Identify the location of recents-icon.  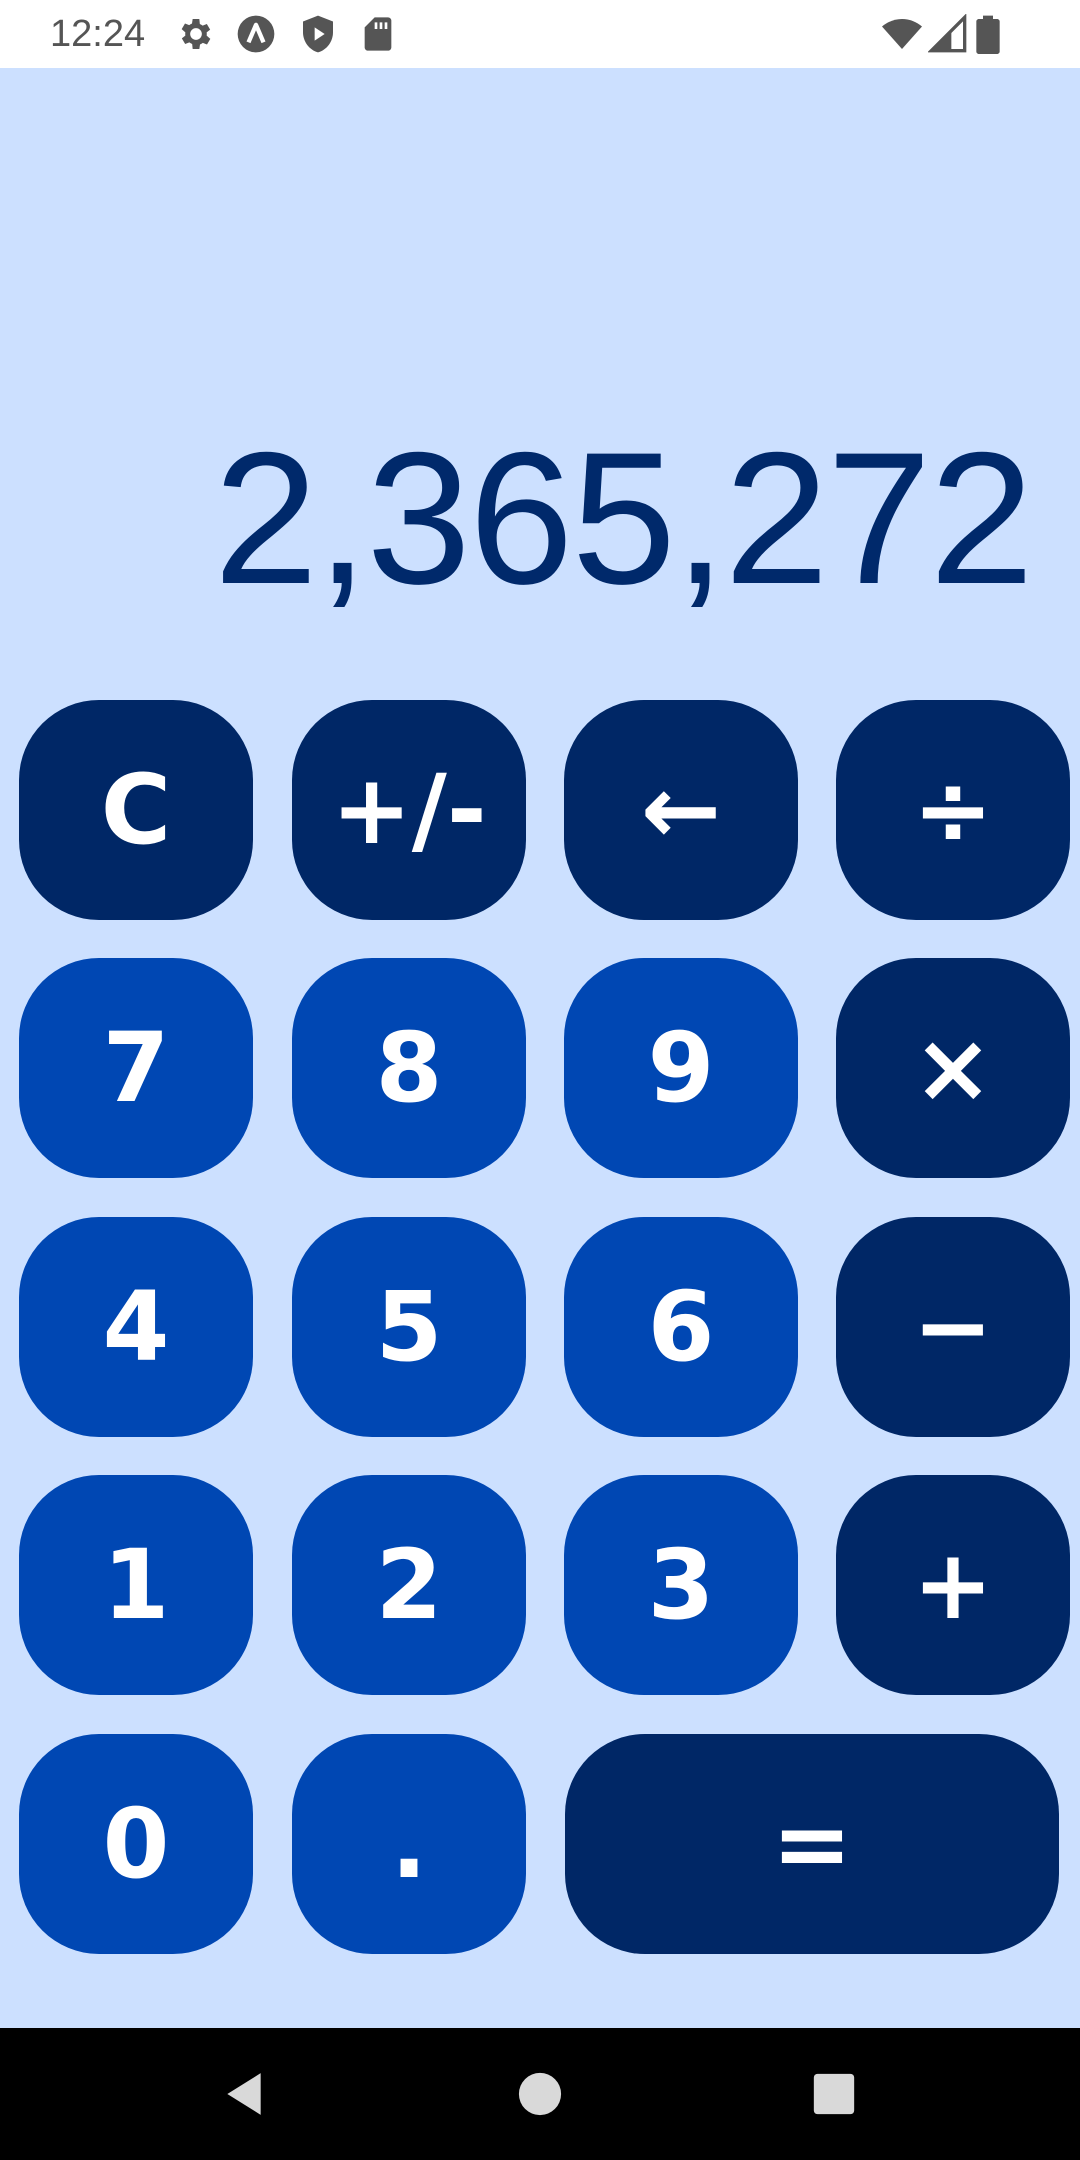
(834, 2094).